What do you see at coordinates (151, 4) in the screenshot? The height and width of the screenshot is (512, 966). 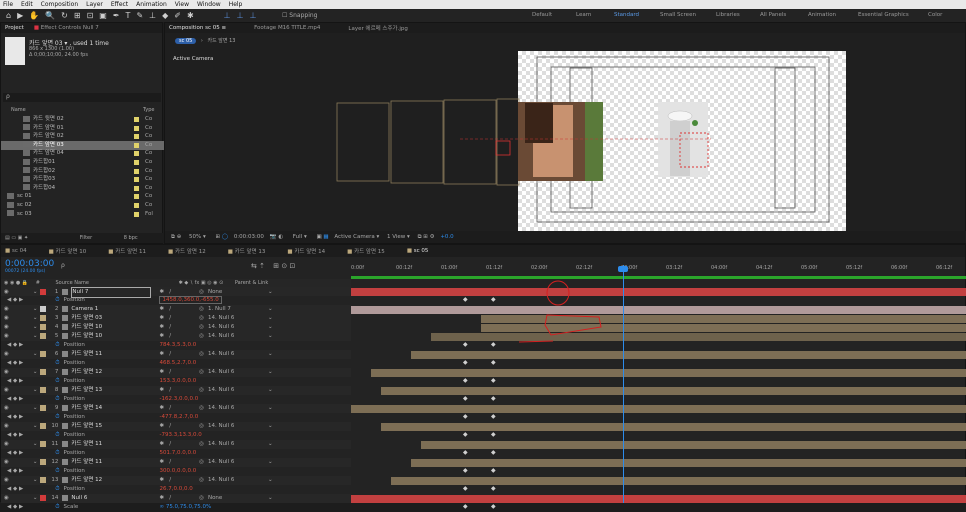 I see `menu-item-animation: Animation` at bounding box center [151, 4].